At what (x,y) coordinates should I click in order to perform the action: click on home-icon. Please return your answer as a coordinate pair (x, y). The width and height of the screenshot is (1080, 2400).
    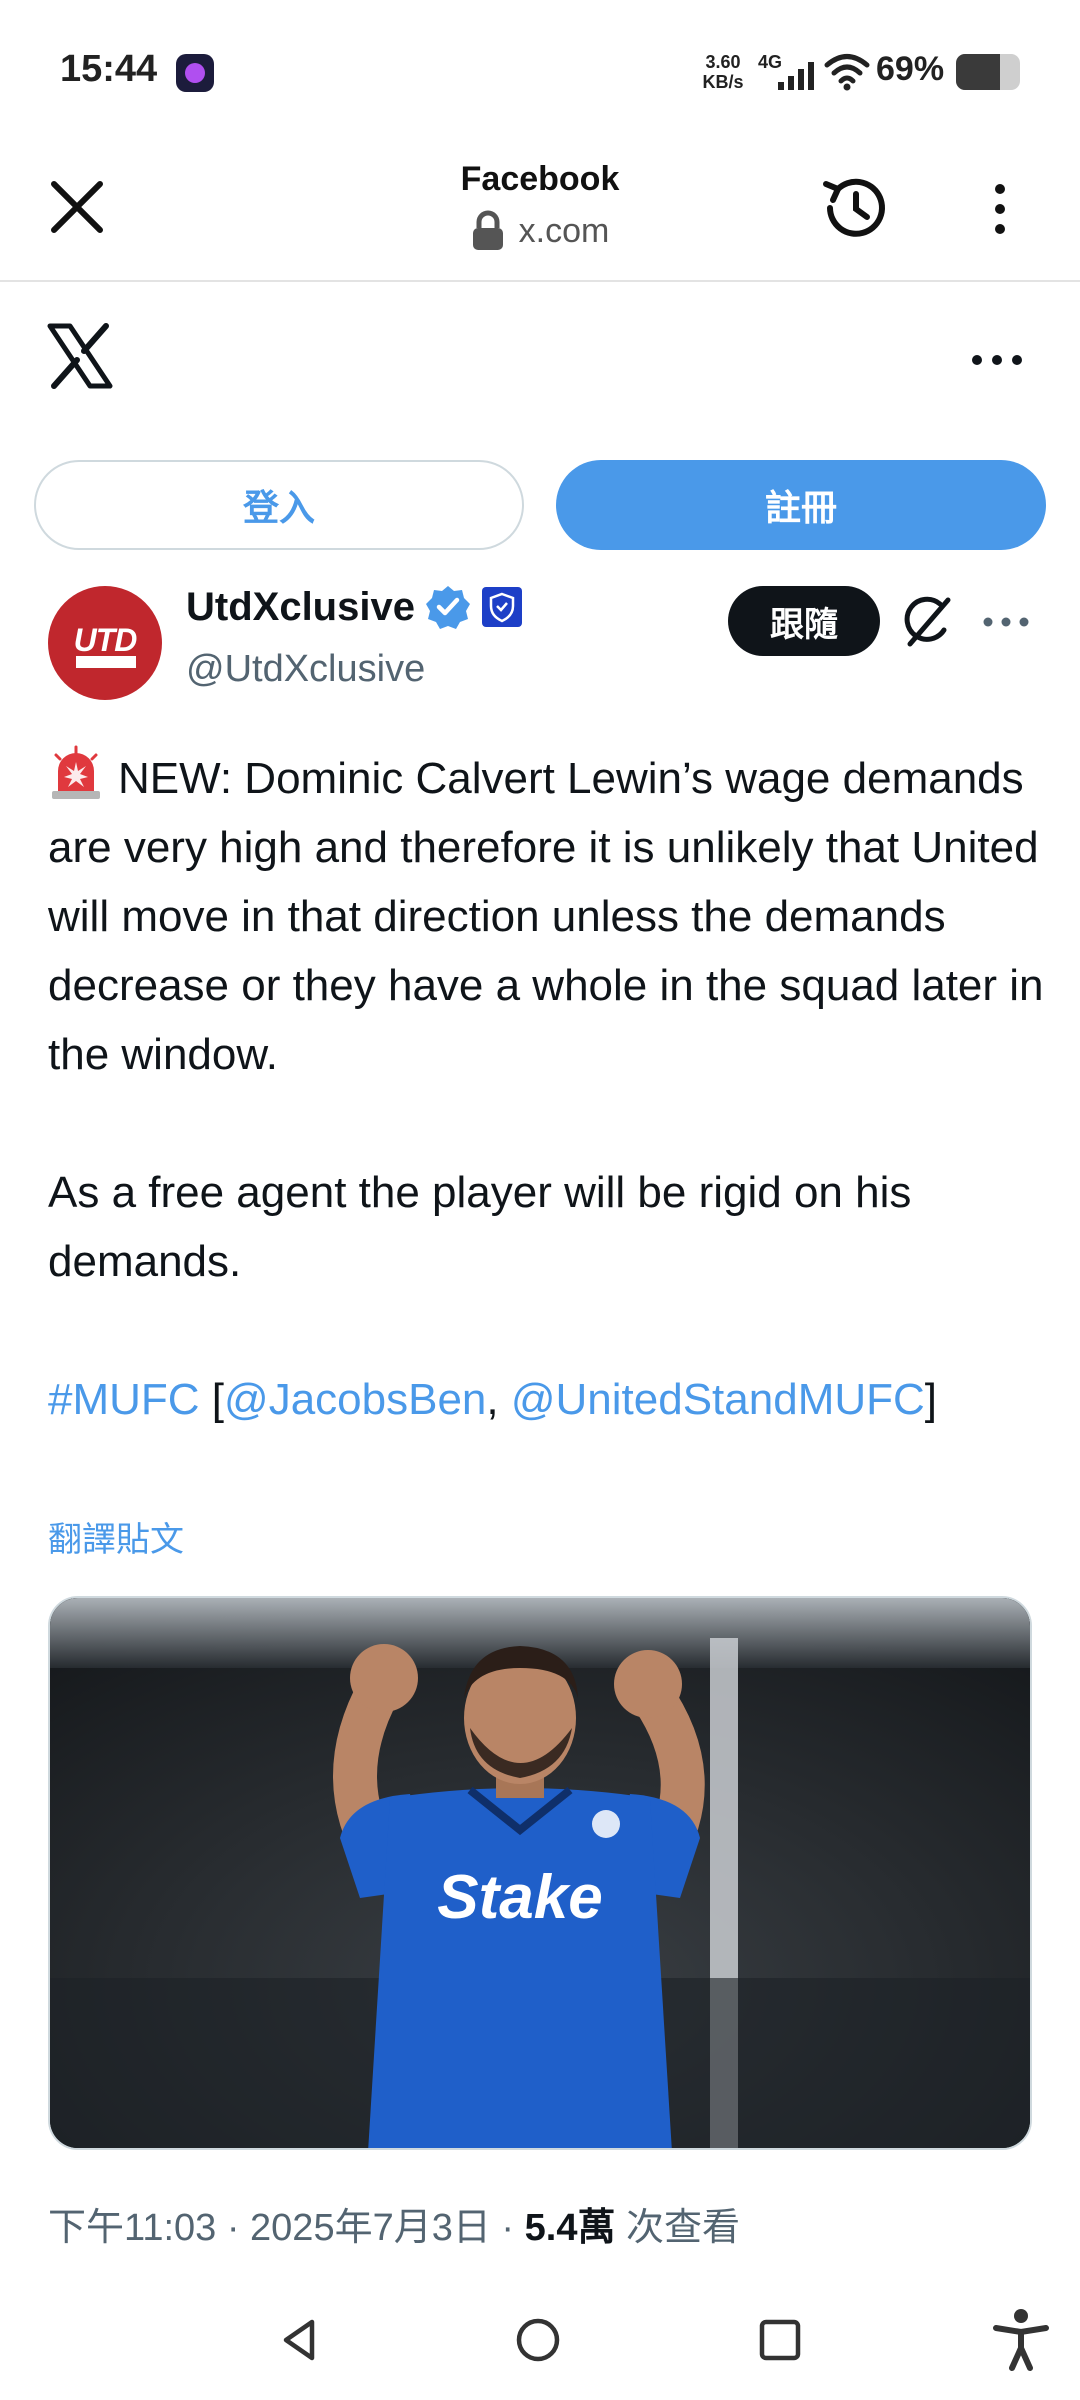
    Looking at the image, I should click on (538, 2340).